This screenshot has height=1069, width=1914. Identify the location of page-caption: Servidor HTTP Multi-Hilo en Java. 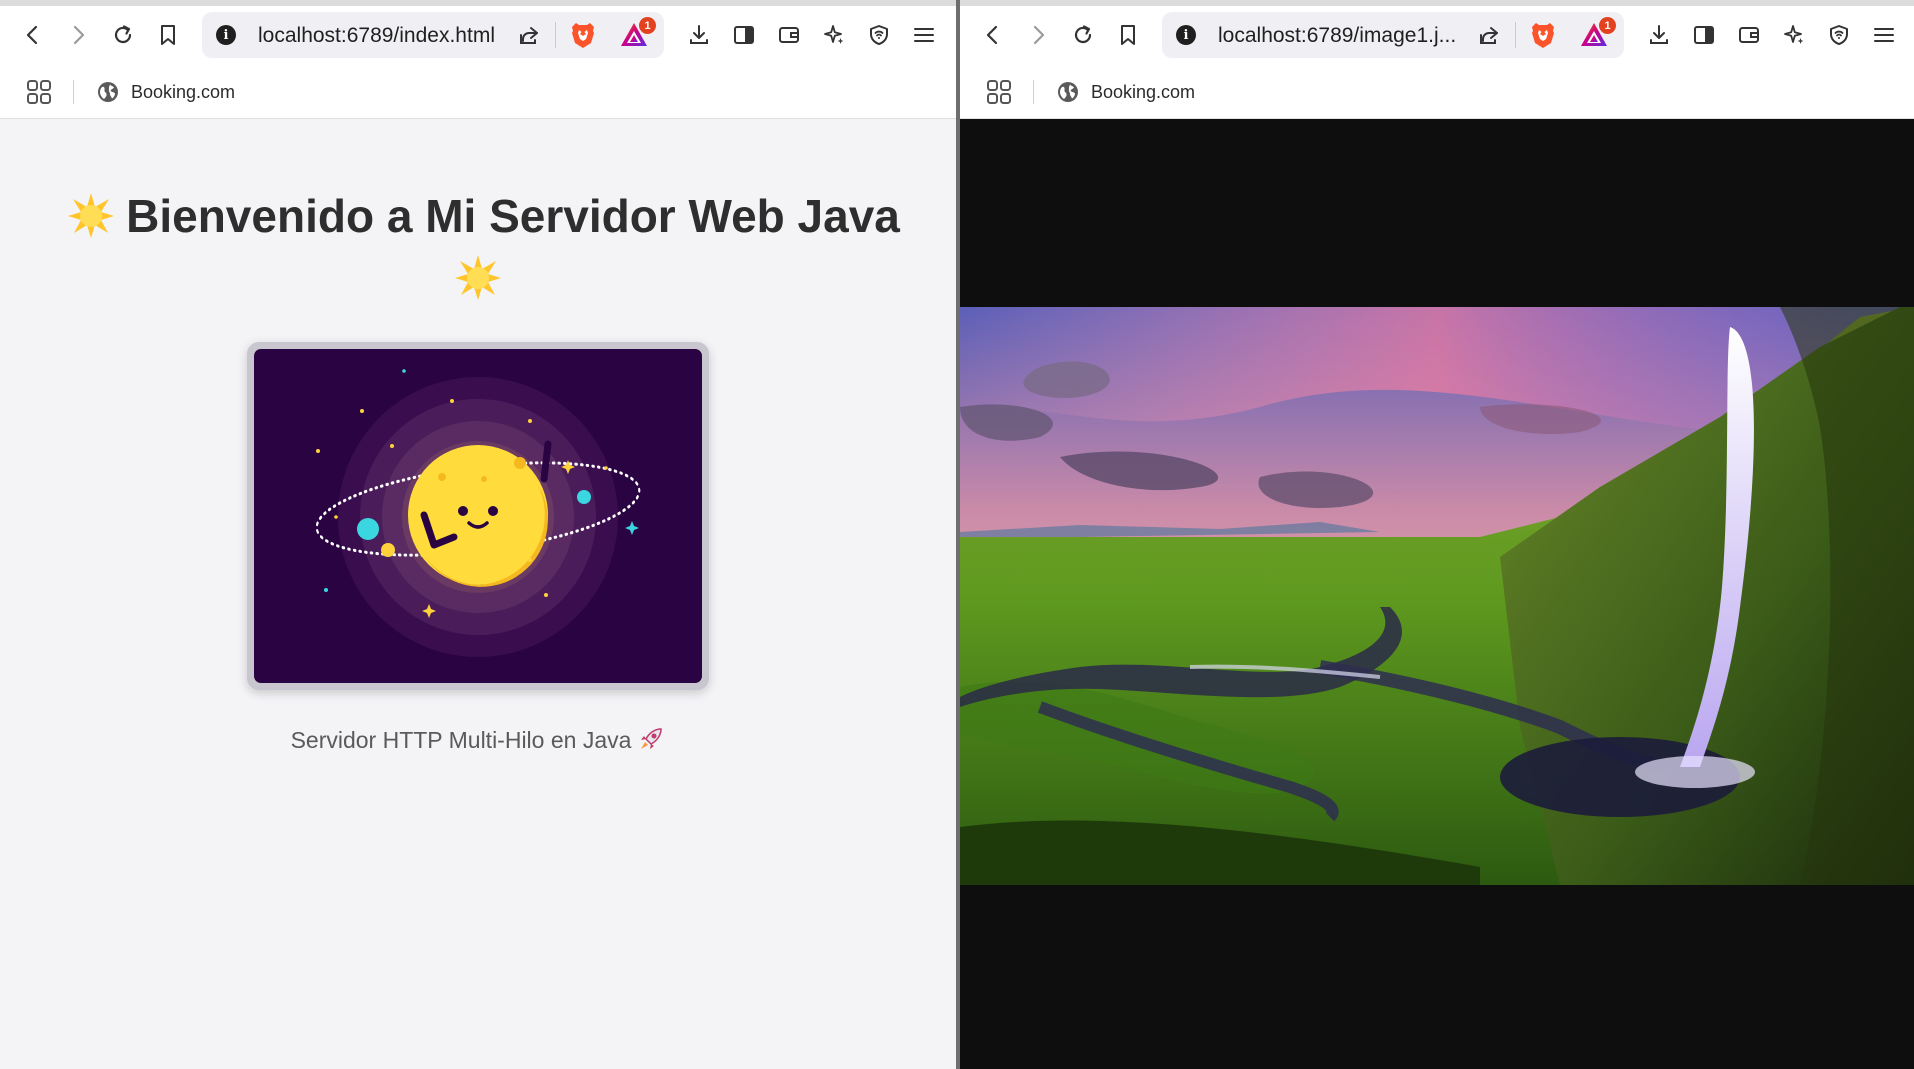
(478, 739).